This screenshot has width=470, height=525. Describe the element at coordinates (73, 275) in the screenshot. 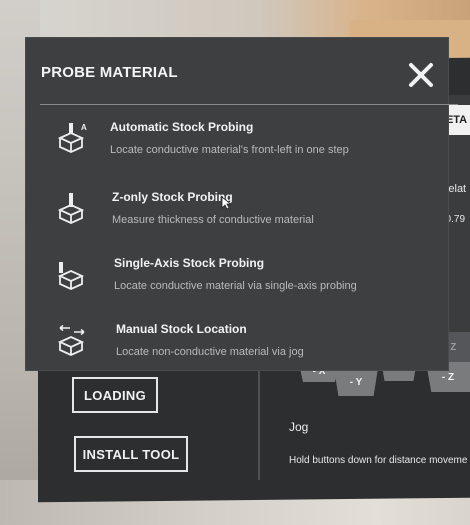

I see `probe-stock-single-axis-icon` at that location.